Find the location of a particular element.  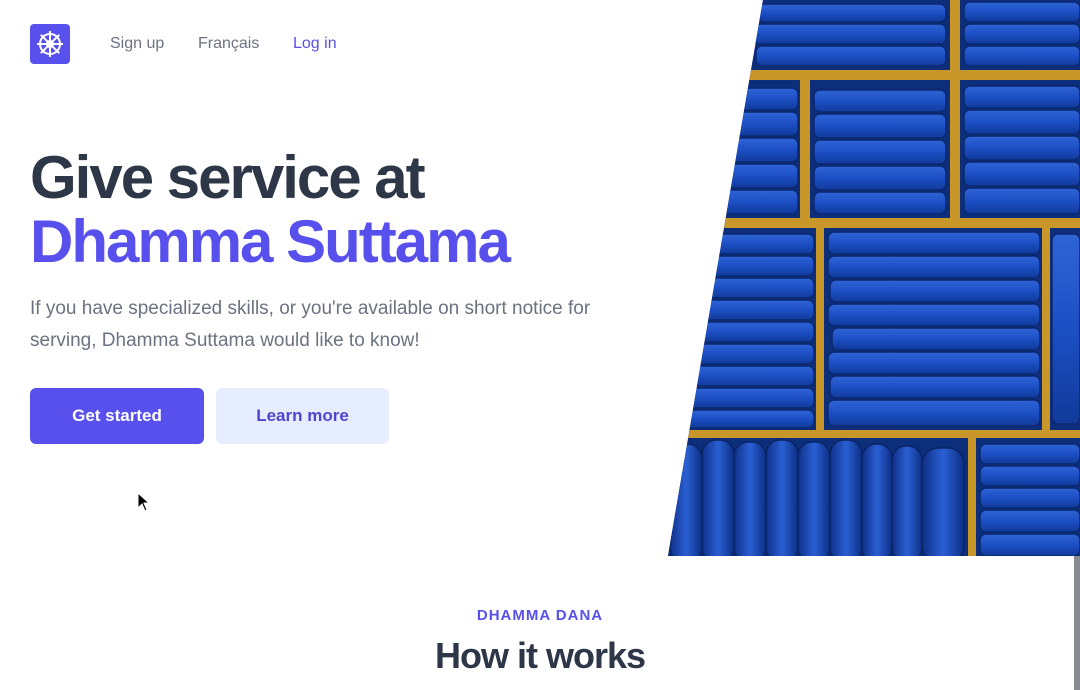

get-started-button: Get started is located at coordinates (117, 416).